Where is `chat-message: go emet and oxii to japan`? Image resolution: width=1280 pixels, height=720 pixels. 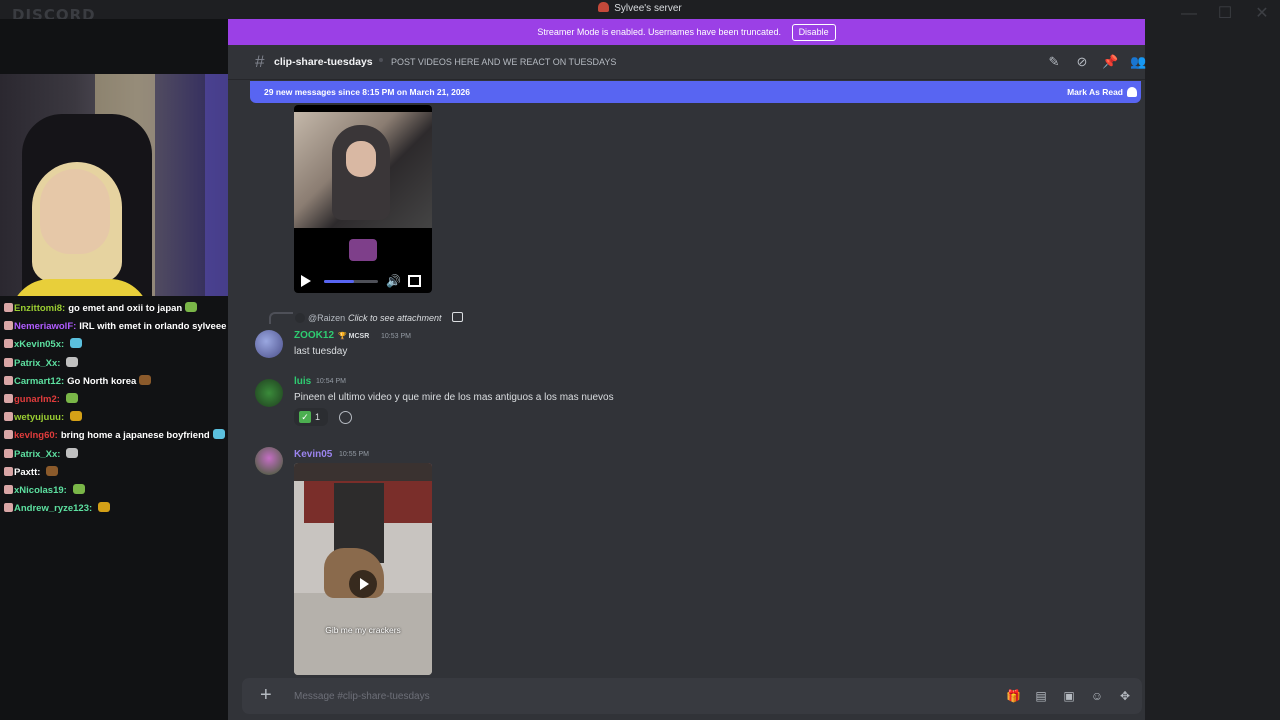
chat-message: go emet and oxii to japan is located at coordinates (125, 308).